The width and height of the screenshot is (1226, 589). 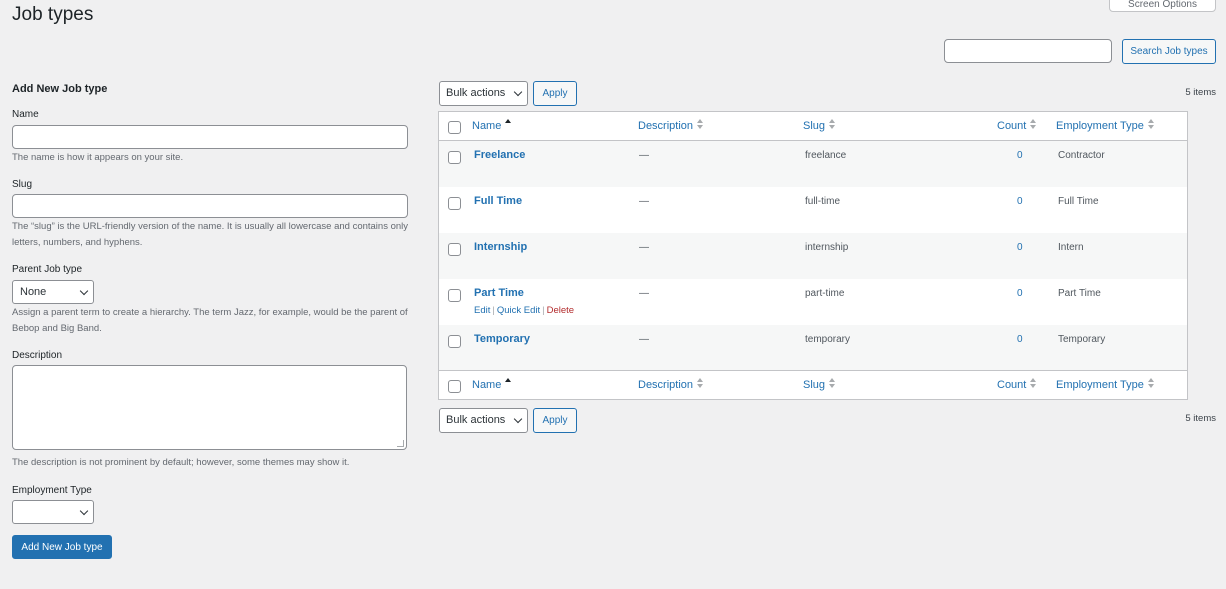 I want to click on employment-select, so click(x=53, y=512).